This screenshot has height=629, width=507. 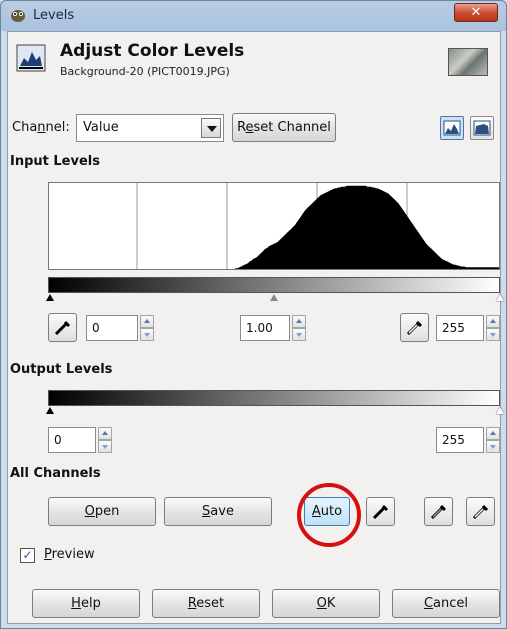 What do you see at coordinates (493, 328) in the screenshot?
I see `input-high-spinner` at bounding box center [493, 328].